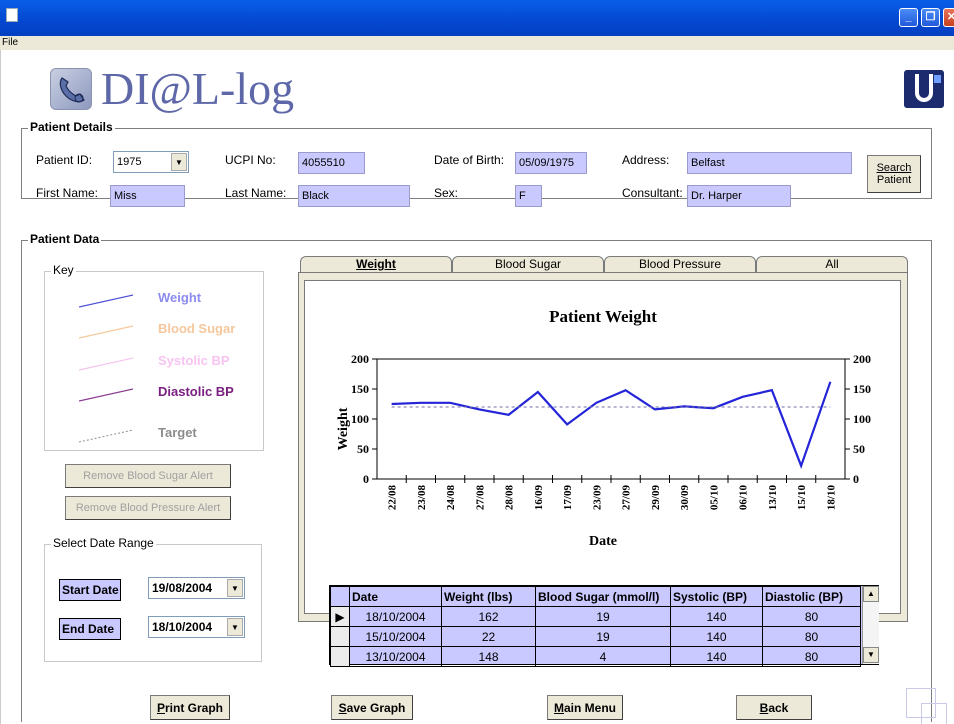  I want to click on ucpi-field: 4055510, so click(331, 163).